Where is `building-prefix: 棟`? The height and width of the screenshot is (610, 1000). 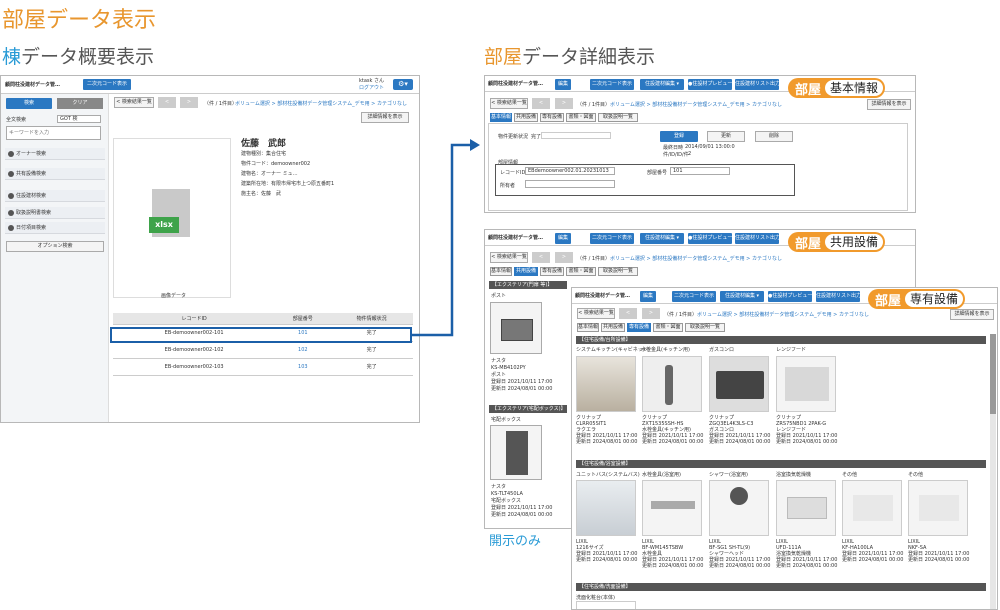
building-prefix: 棟 is located at coordinates (12, 57).